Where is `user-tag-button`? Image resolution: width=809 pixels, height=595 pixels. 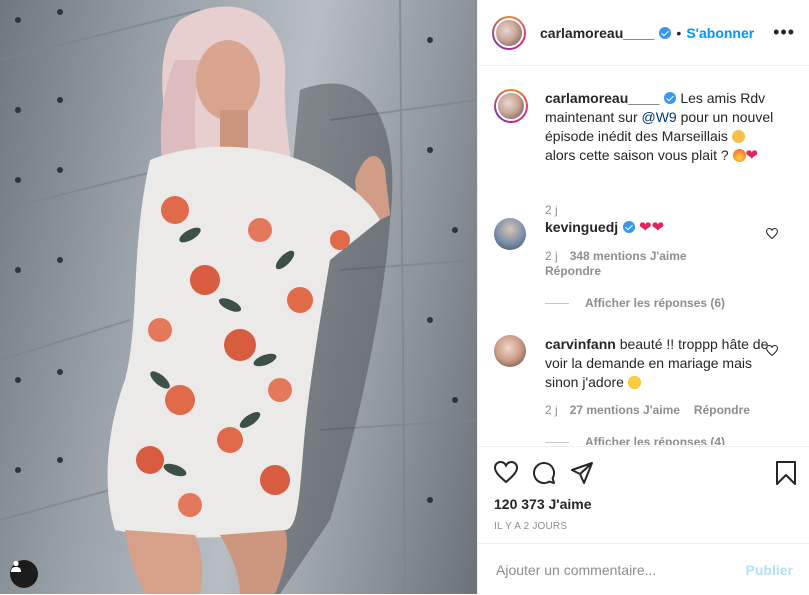
user-tag-button is located at coordinates (24, 574).